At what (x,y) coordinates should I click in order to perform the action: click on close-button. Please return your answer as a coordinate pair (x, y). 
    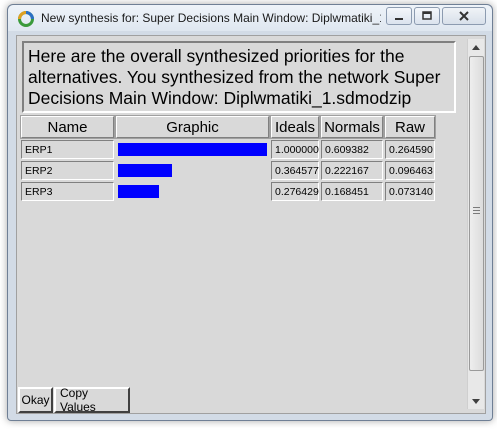
    Looking at the image, I should click on (464, 16).